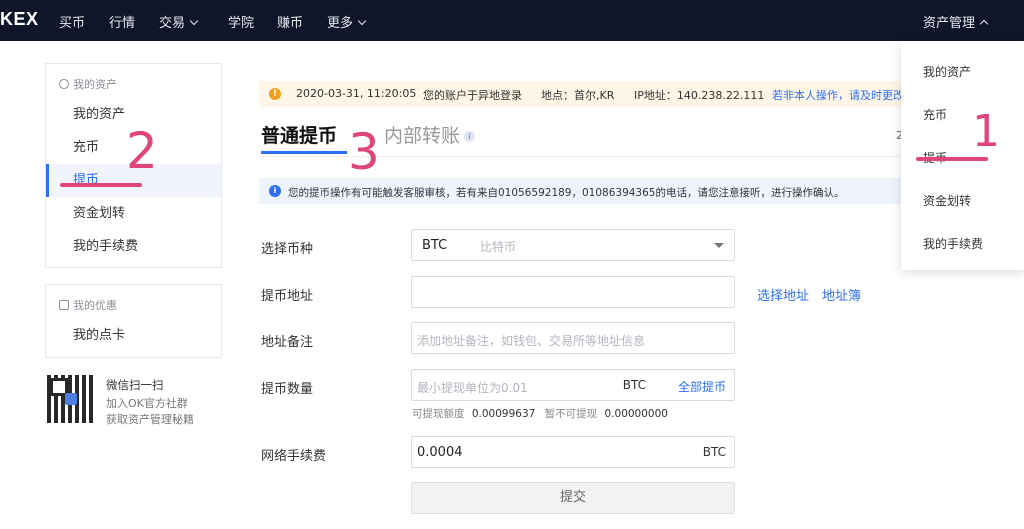 This screenshot has height=529, width=1024. What do you see at coordinates (287, 342) in the screenshot?
I see `memo-label: 地址备注` at bounding box center [287, 342].